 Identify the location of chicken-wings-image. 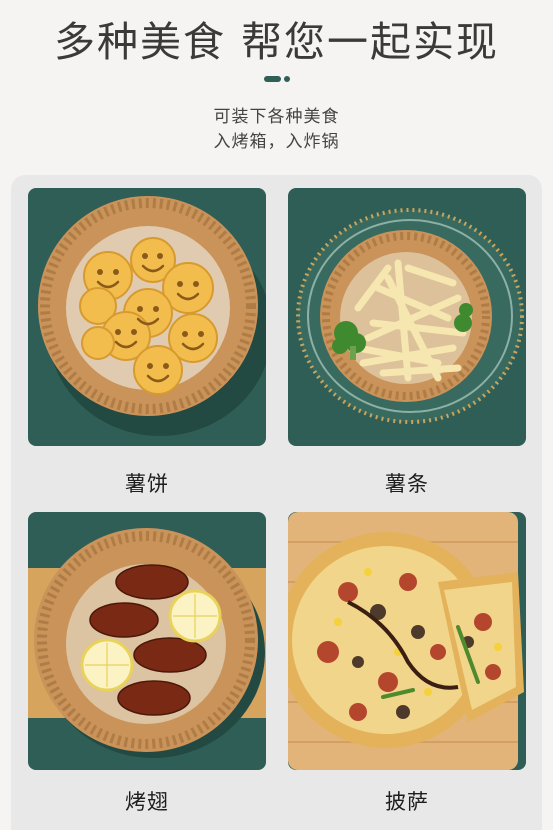
(147, 641).